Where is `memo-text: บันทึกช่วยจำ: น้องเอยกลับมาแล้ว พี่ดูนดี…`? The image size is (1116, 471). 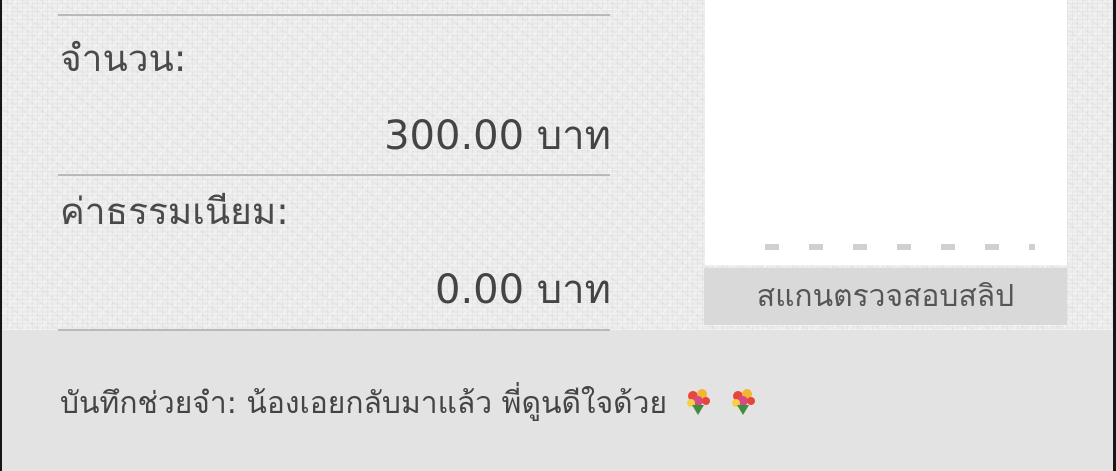
memo-text: บันทึกช่วยจำ: น้องเอยกลับมาแล้ว พี่ดูนดี… is located at coordinates (364, 403).